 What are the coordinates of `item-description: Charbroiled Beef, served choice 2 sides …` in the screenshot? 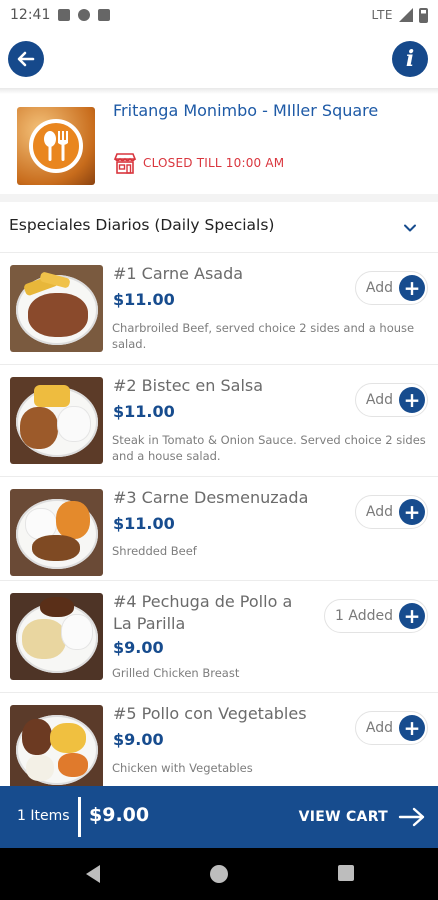 It's located at (263, 336).